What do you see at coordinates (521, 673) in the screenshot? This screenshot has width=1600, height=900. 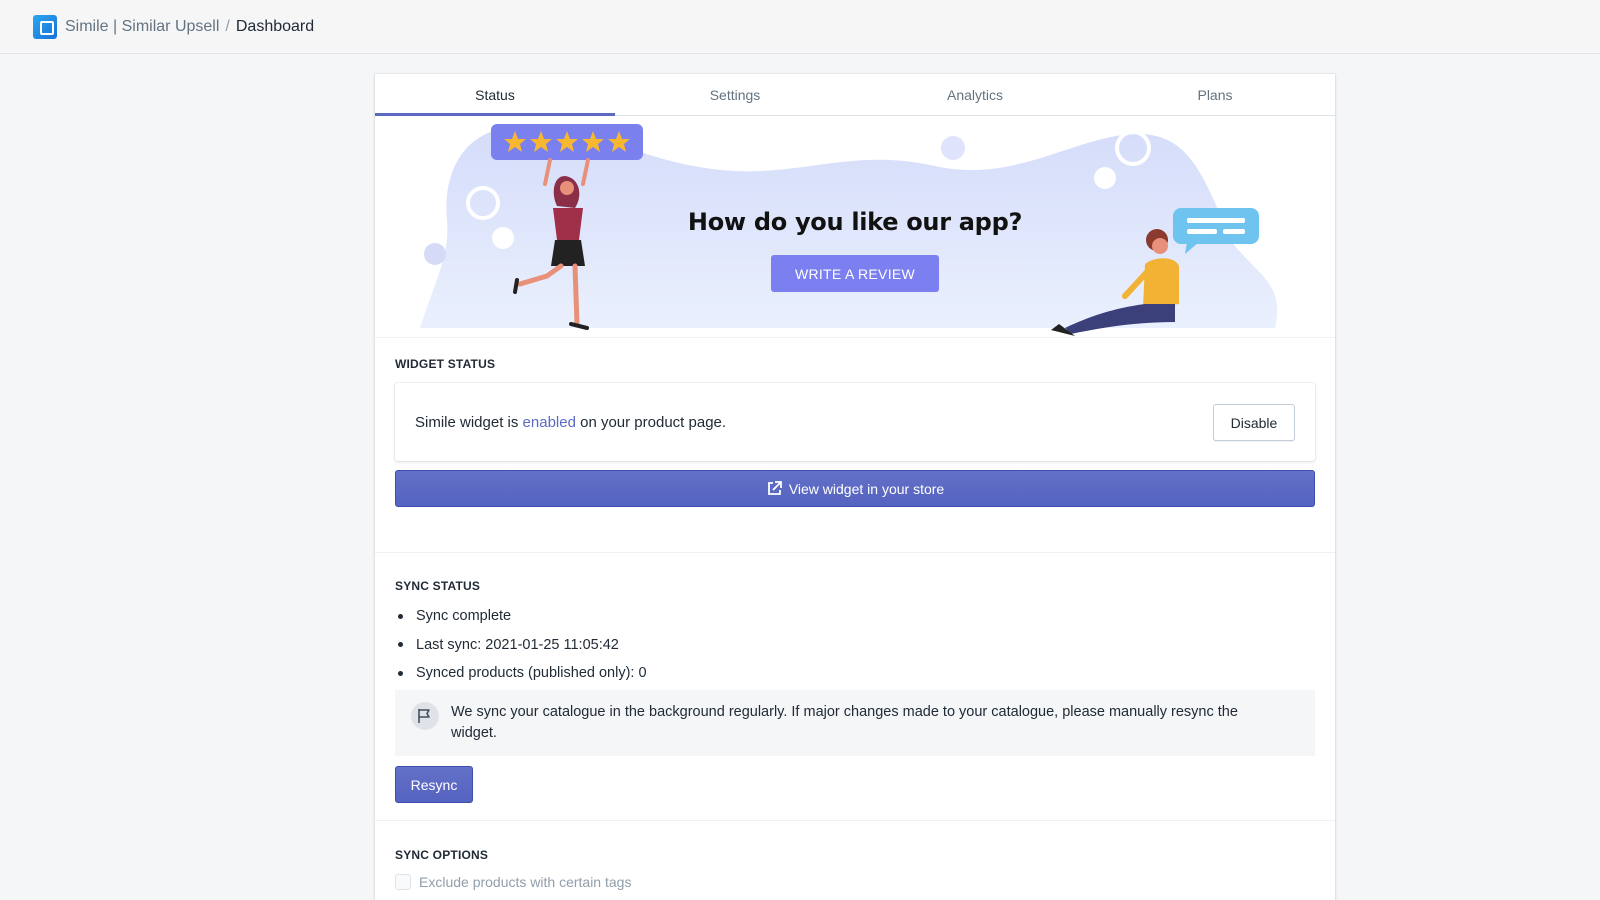 I see `list-item: Synced products (published only): 0` at bounding box center [521, 673].